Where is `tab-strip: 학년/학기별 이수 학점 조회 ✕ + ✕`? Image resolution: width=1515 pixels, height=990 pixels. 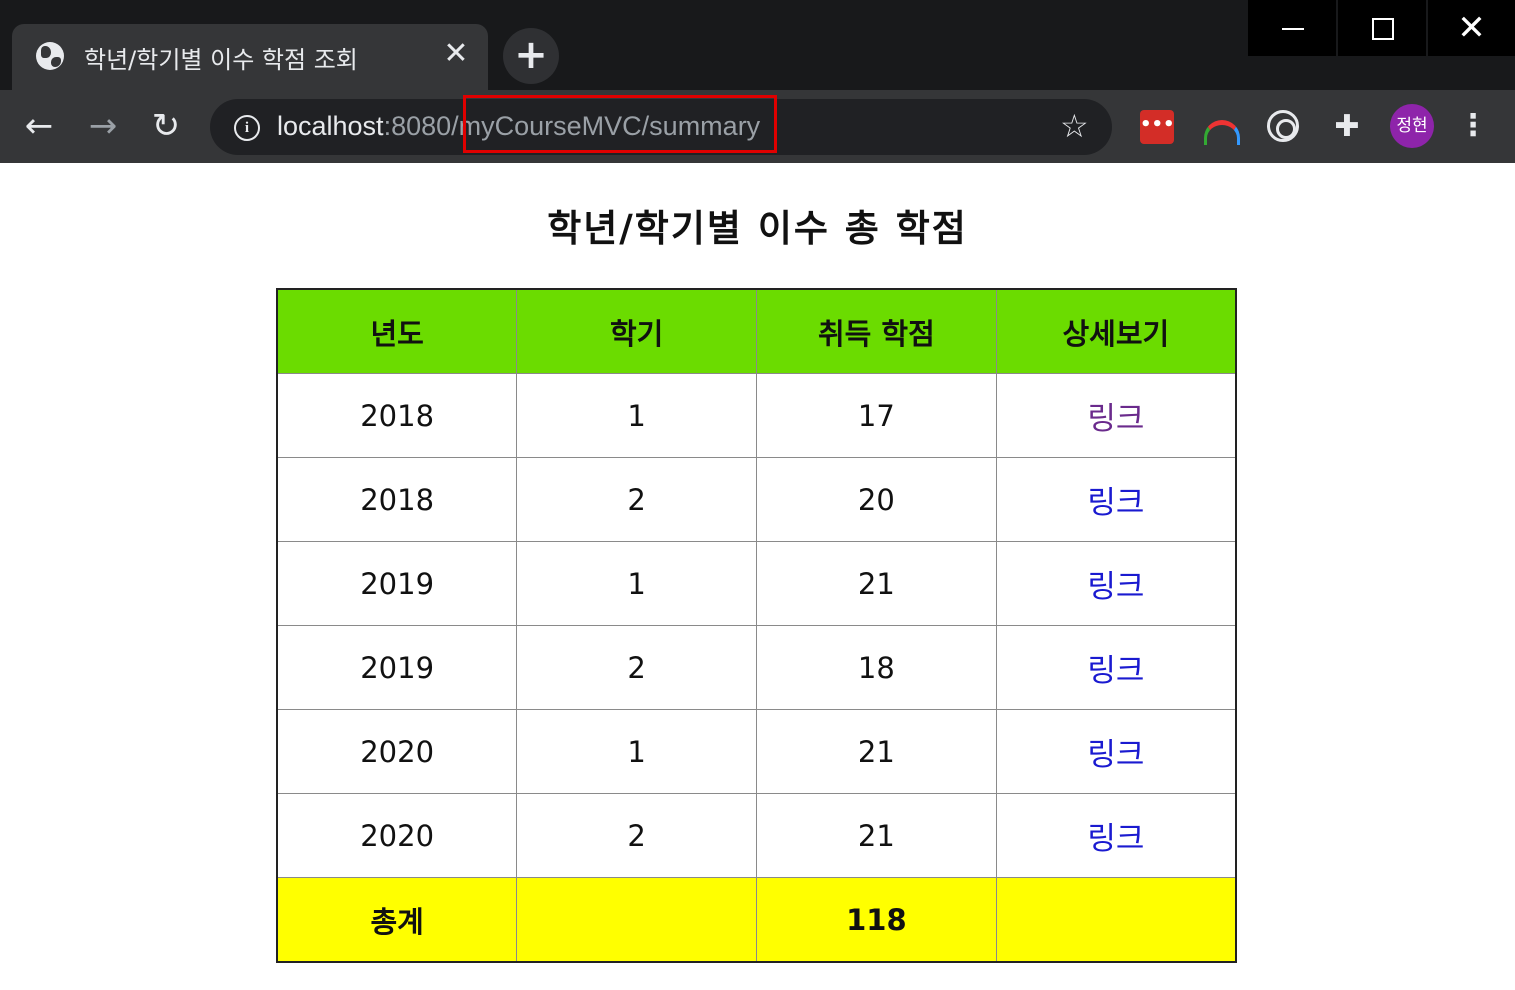 tab-strip: 학년/학기별 이수 학점 조회 ✕ + ✕ is located at coordinates (757, 45).